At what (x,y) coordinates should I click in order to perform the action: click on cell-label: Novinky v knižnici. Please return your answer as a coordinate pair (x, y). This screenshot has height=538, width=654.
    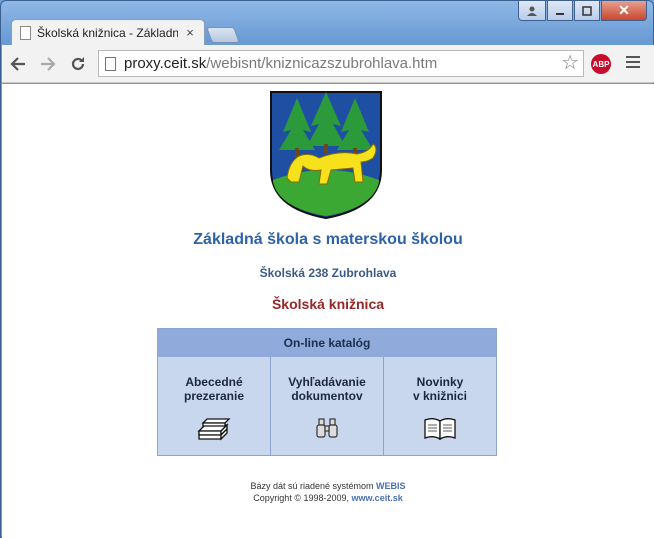
    Looking at the image, I should click on (440, 389).